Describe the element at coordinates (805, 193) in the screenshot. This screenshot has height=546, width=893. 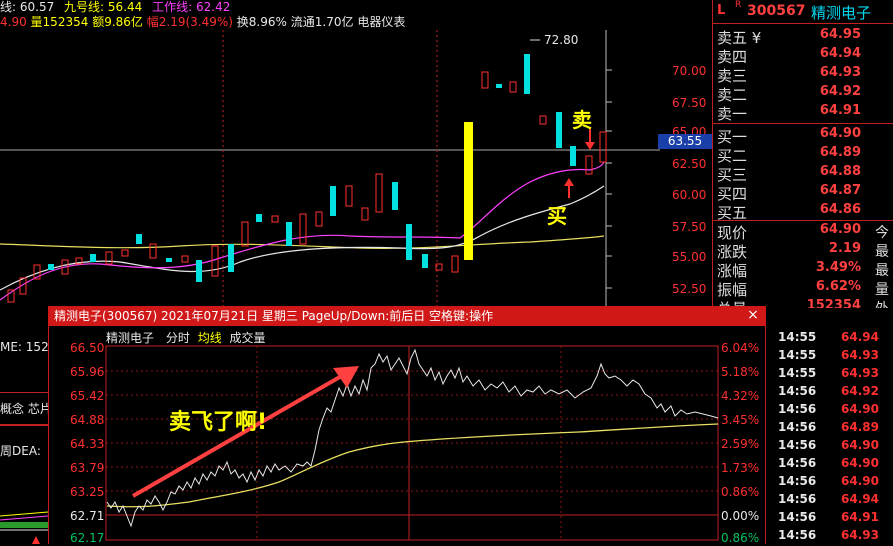
I see `bid-row-4: 买四 64.87` at that location.